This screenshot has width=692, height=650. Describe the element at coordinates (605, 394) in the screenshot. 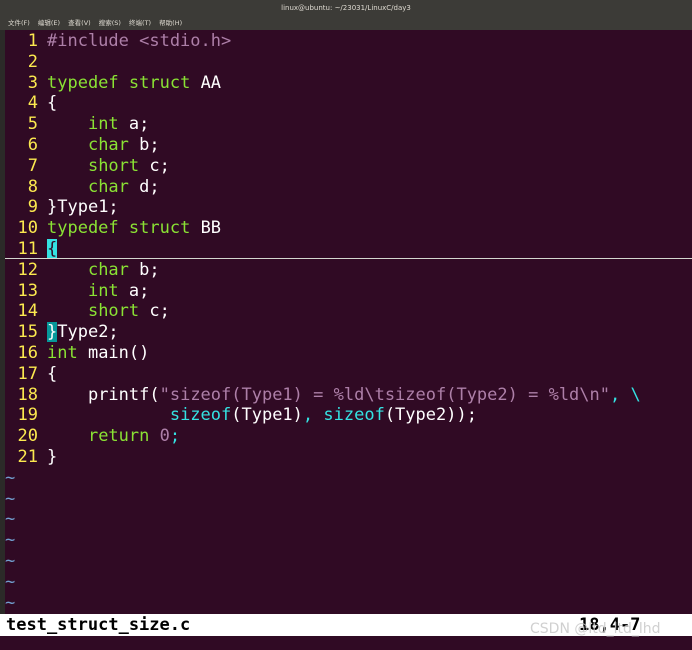

I see `code-token: "` at that location.